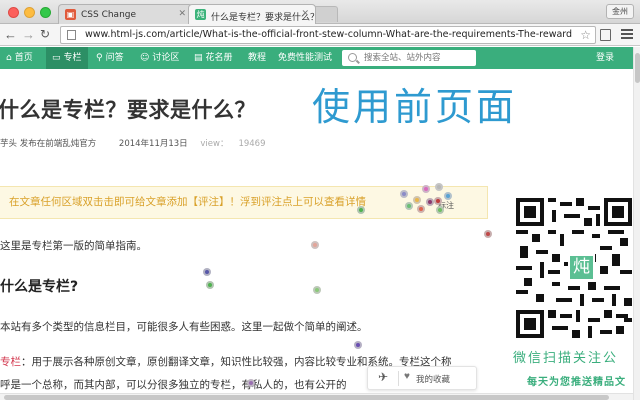 The width and height of the screenshot is (640, 400). What do you see at coordinates (198, 58) in the screenshot?
I see `list-icon: ▤` at bounding box center [198, 58].